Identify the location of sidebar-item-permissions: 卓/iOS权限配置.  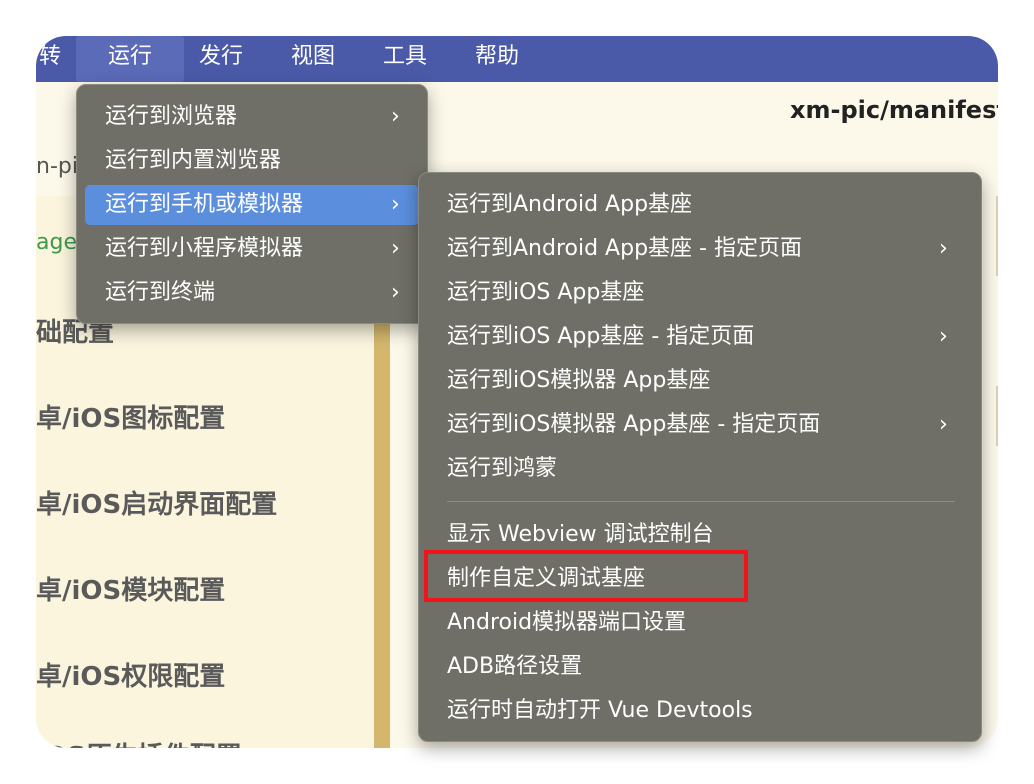
(130, 674).